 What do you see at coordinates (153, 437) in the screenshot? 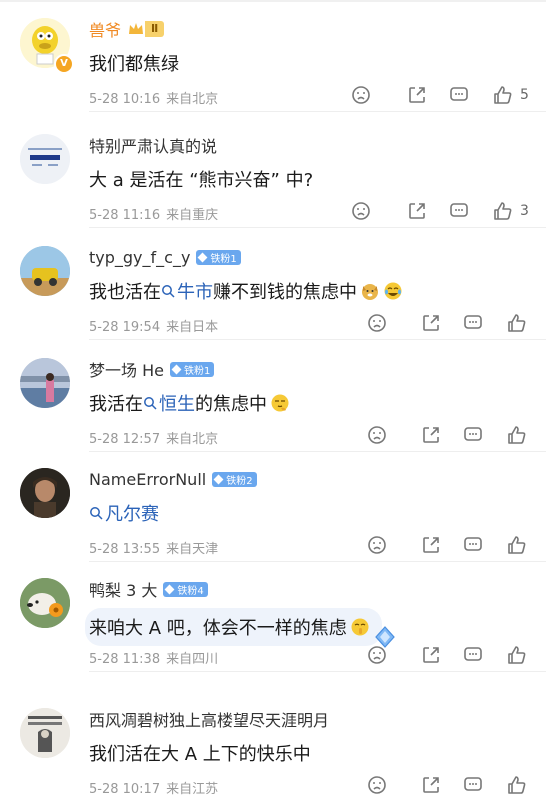
I see `comment-meta: 5-28 12:57 来自北京` at bounding box center [153, 437].